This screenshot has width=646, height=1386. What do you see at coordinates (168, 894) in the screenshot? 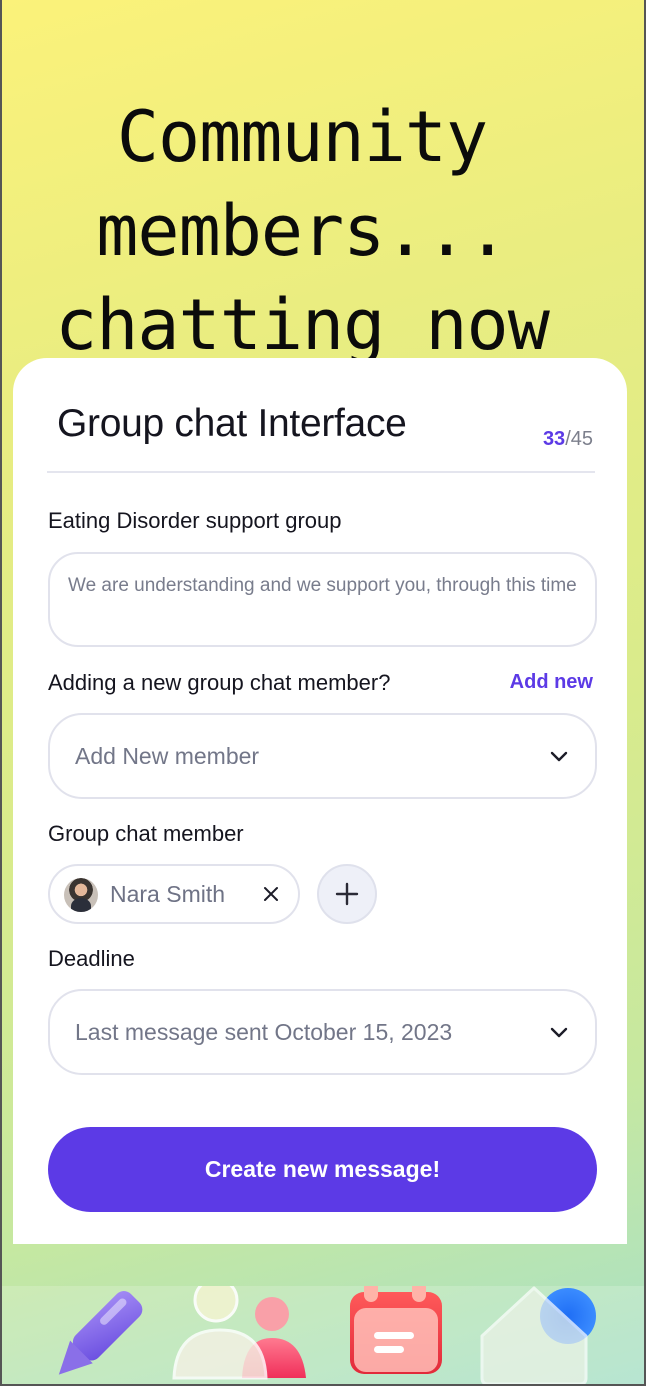
I see `member-name: Nara Smith` at bounding box center [168, 894].